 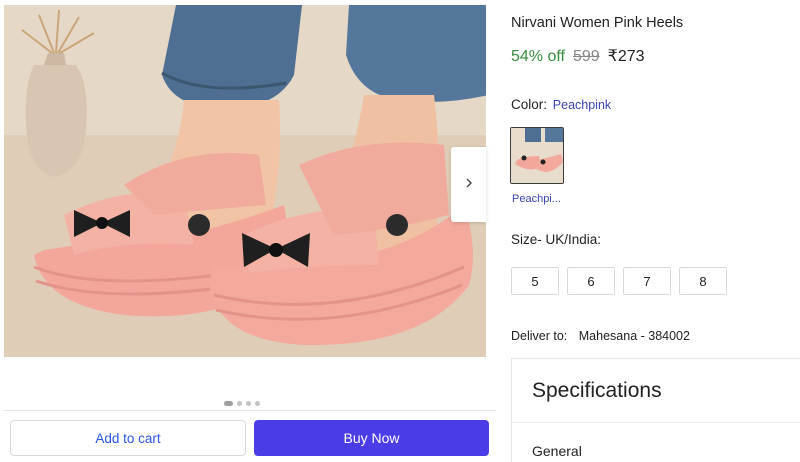 I want to click on pagination-dot-active, so click(x=228, y=403).